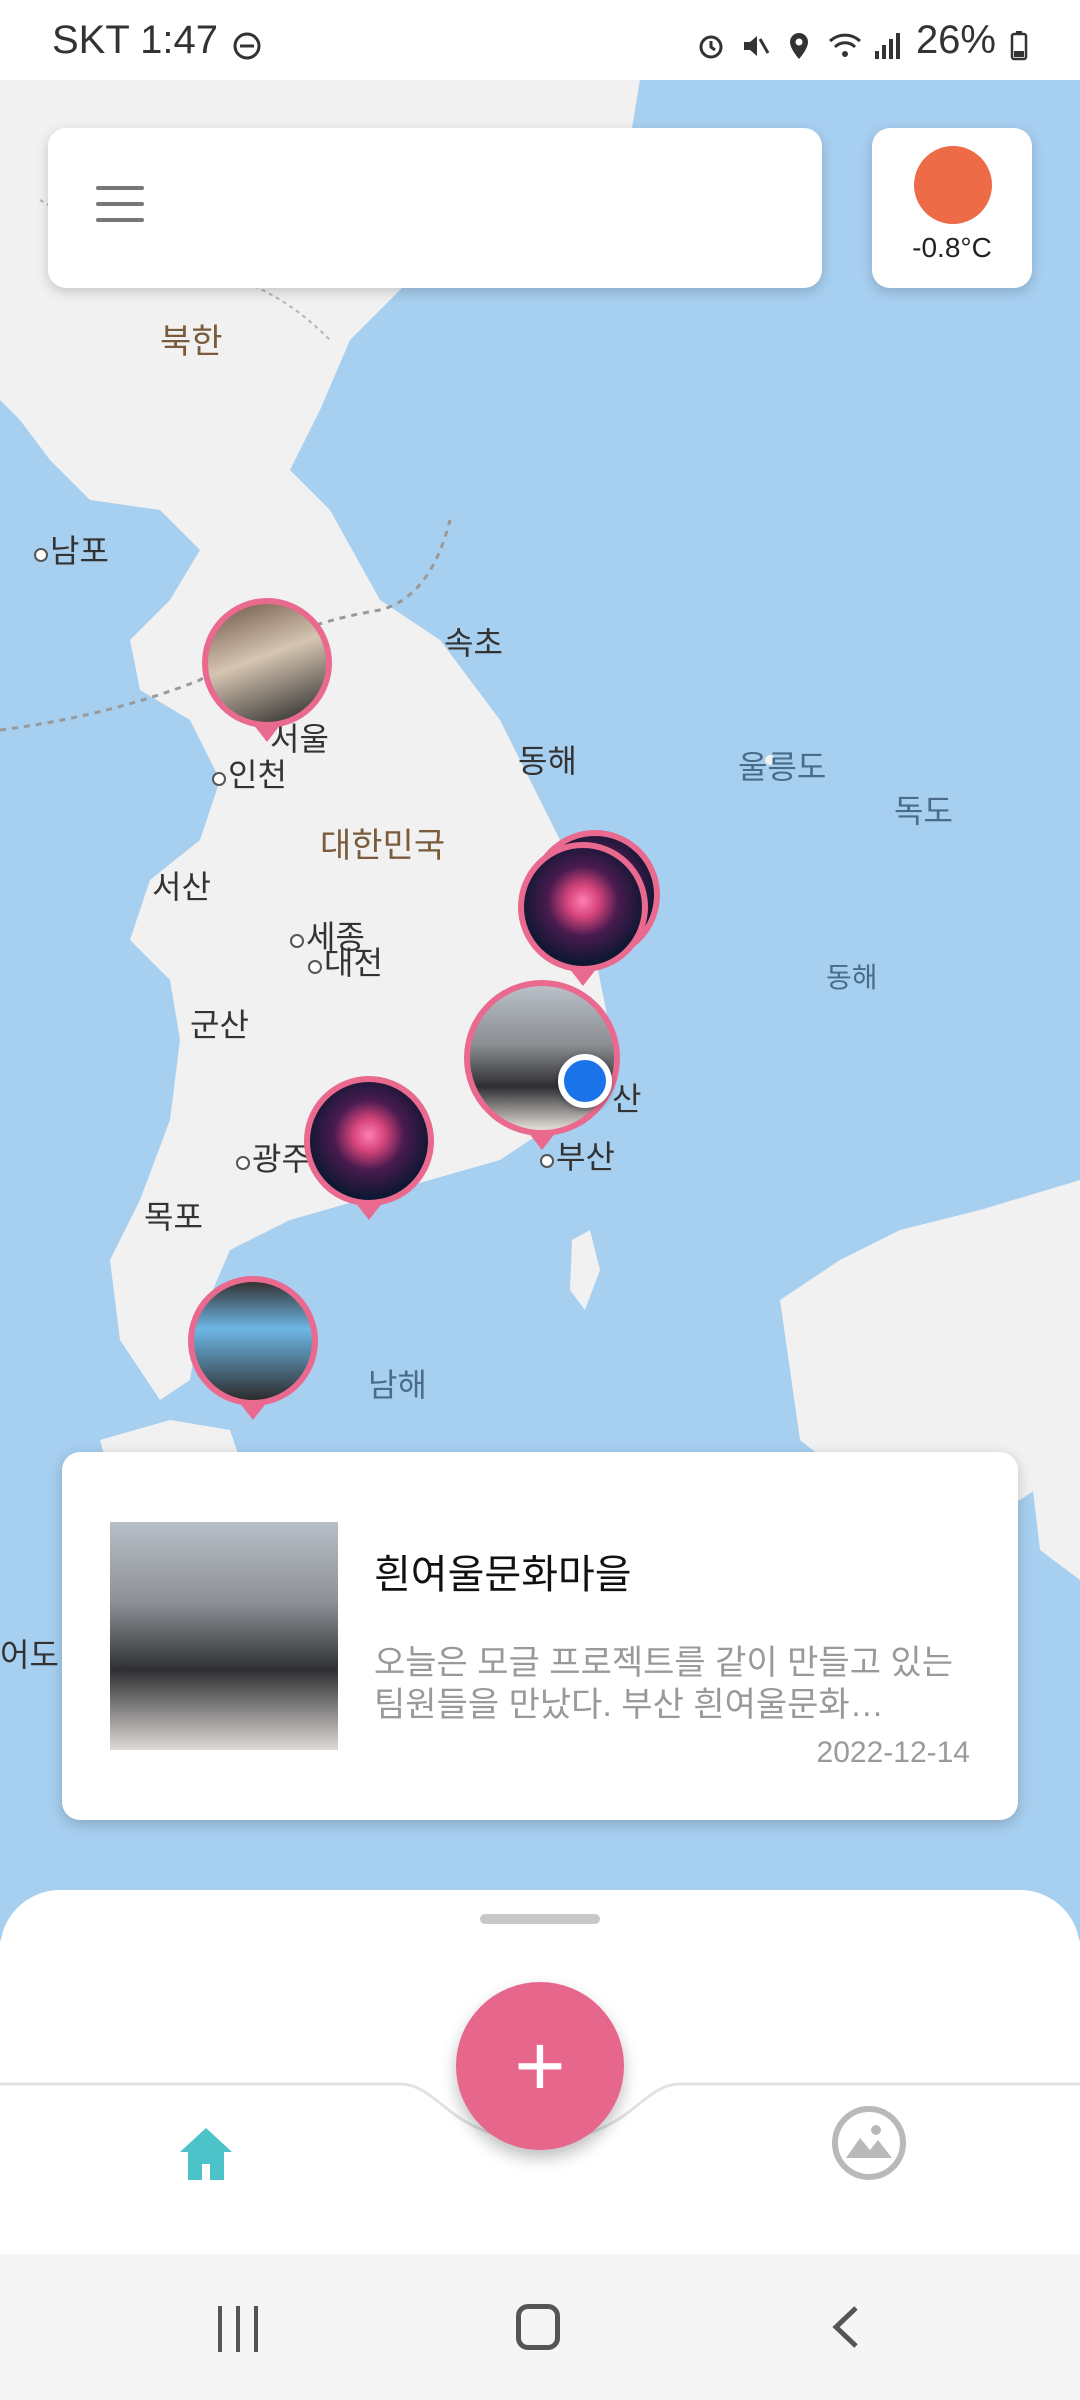  I want to click on weather-sun-icon, so click(953, 185).